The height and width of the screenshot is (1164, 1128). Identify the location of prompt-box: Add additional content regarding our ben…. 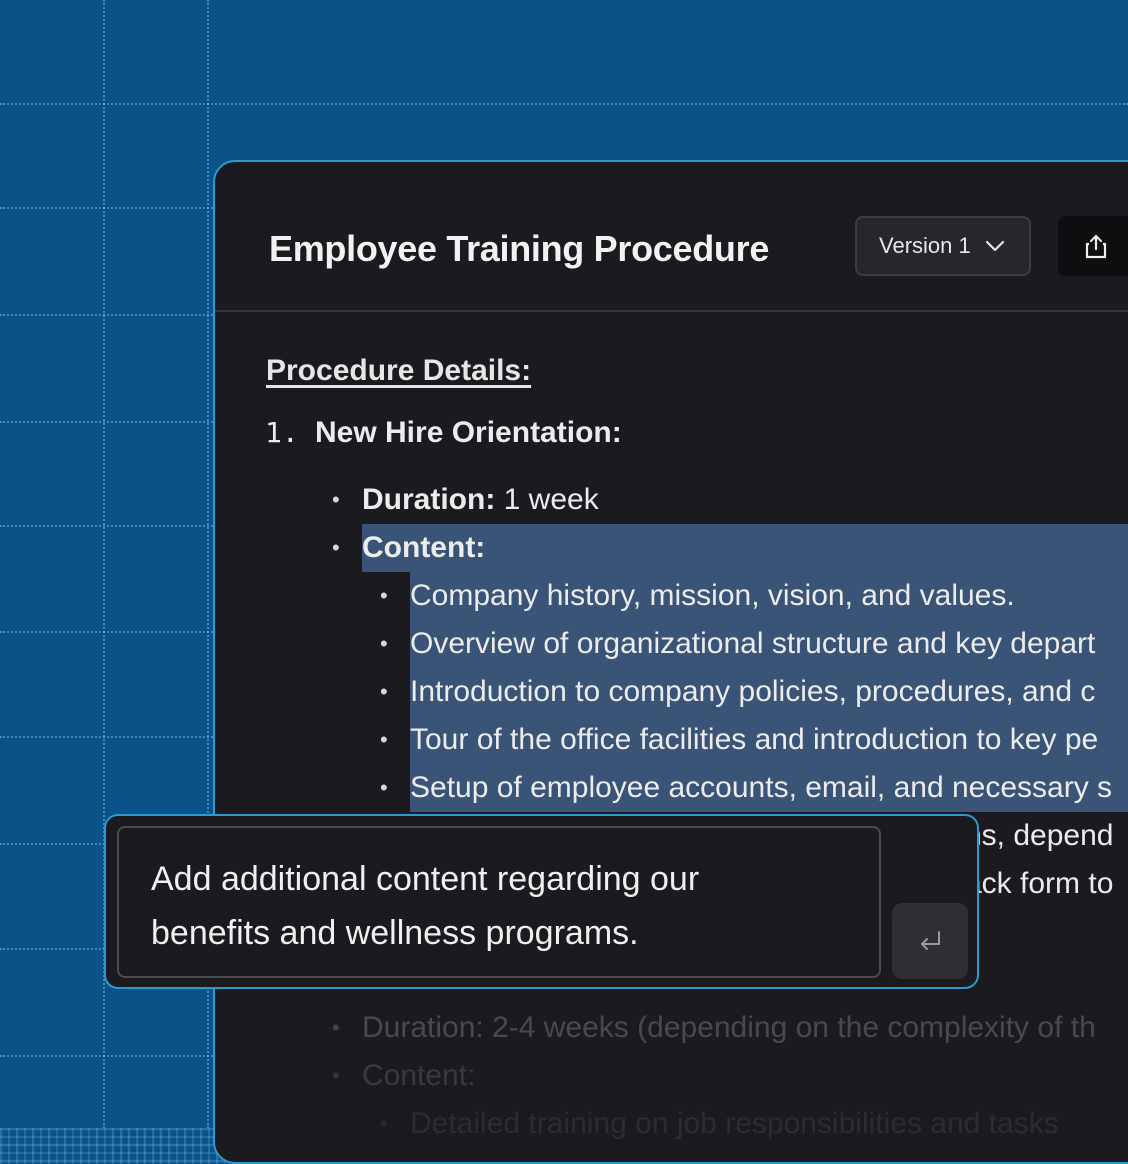
(541, 901).